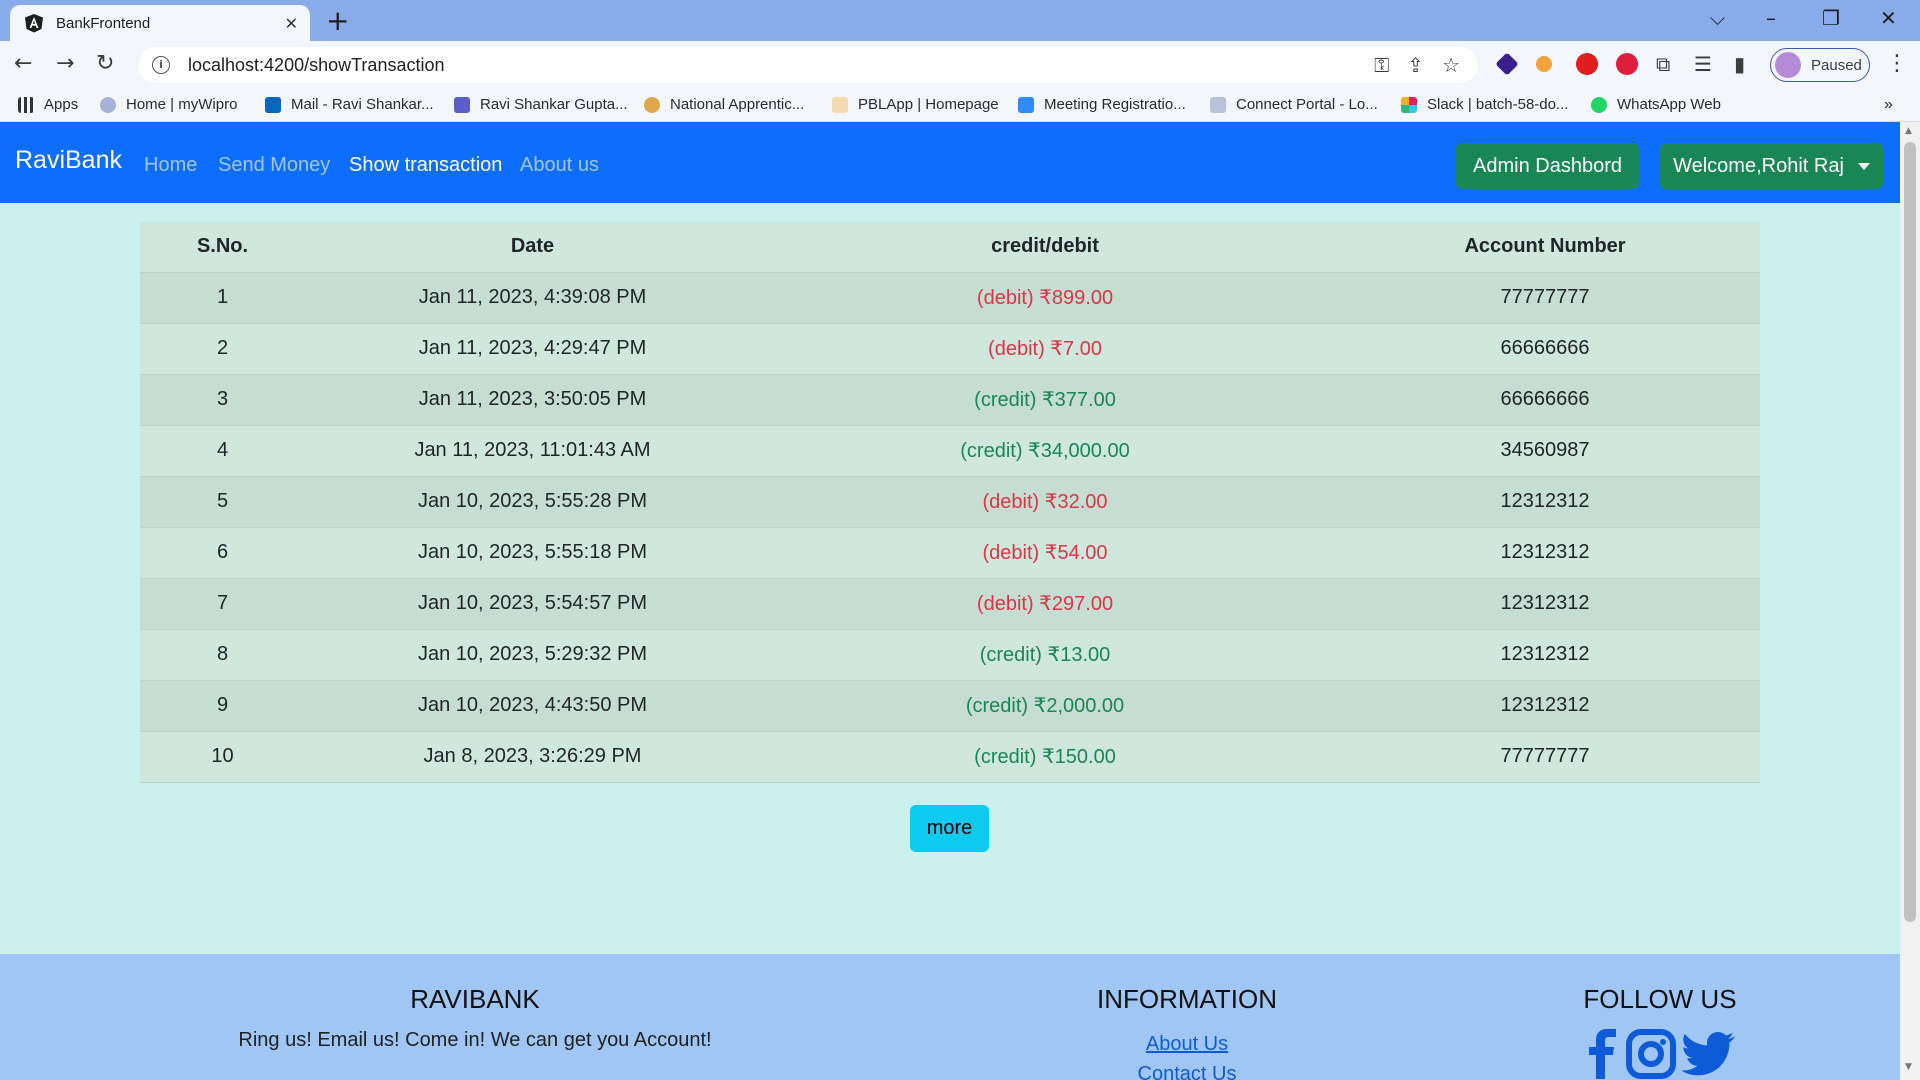 The image size is (1920, 1080). Describe the element at coordinates (170, 165) in the screenshot. I see `nav-home: Home` at that location.